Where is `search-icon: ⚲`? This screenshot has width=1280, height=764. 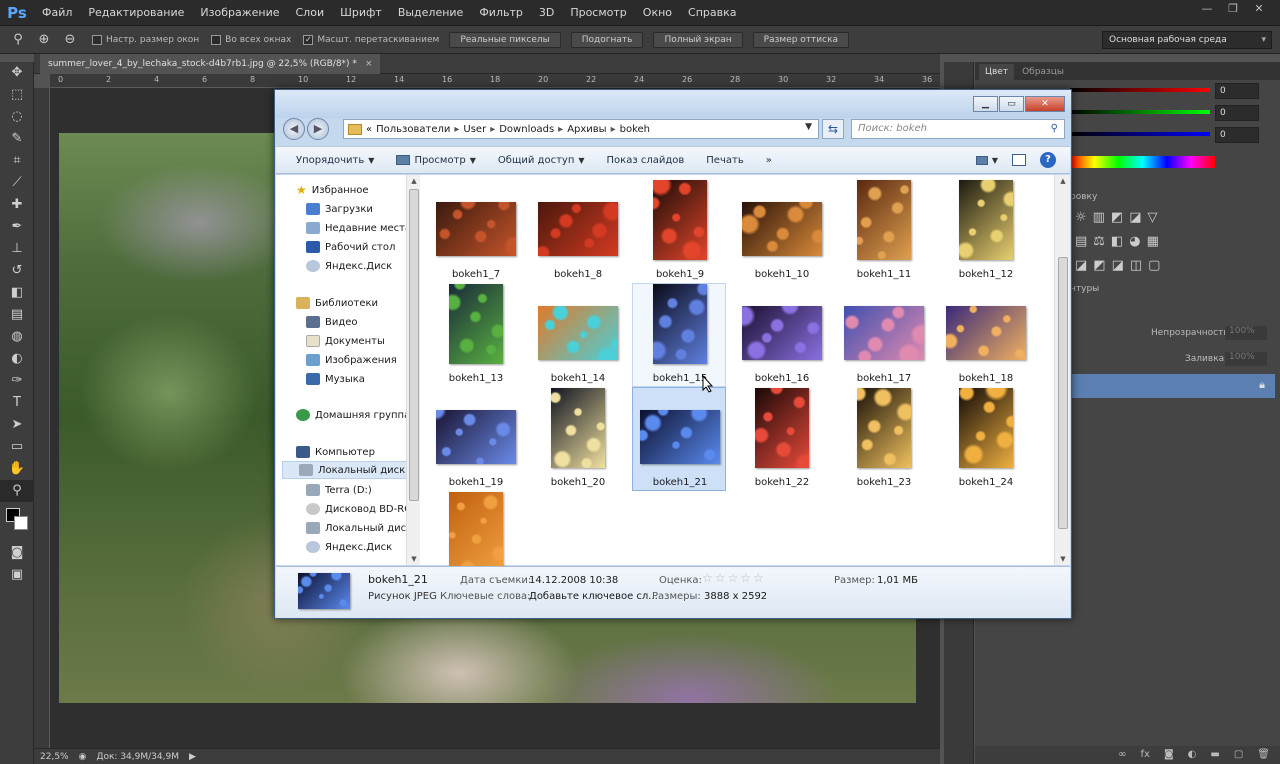 search-icon: ⚲ is located at coordinates (1054, 129).